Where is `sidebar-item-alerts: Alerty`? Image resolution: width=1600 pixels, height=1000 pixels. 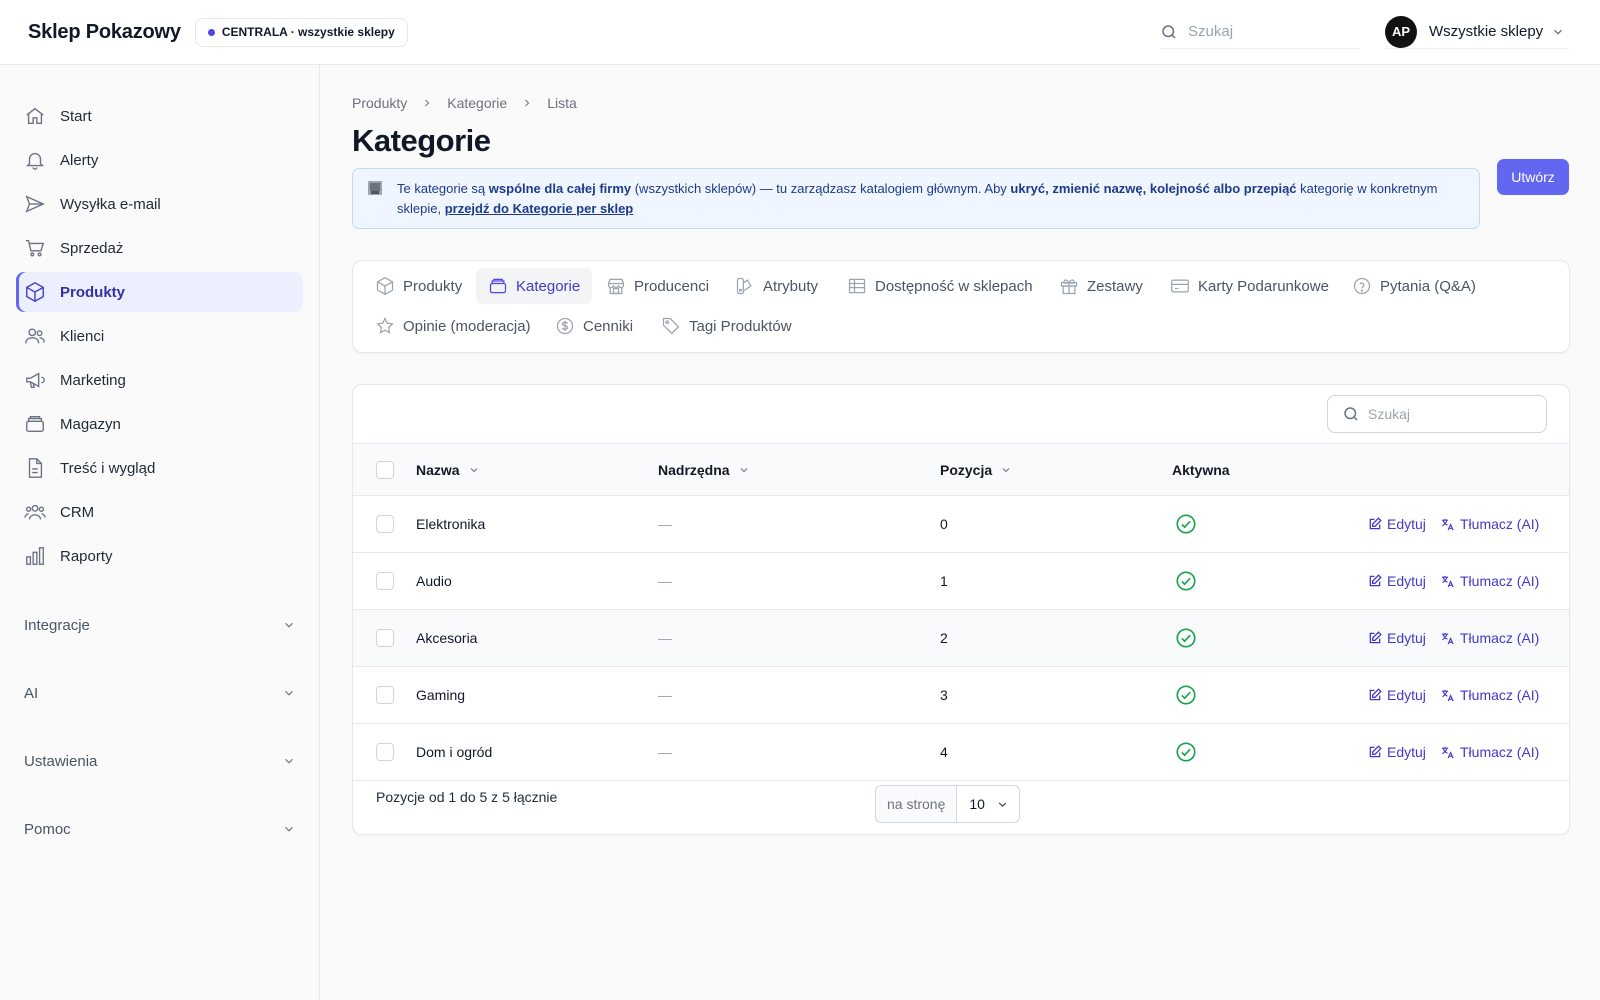
sidebar-item-alerts: Alerty is located at coordinates (159, 160).